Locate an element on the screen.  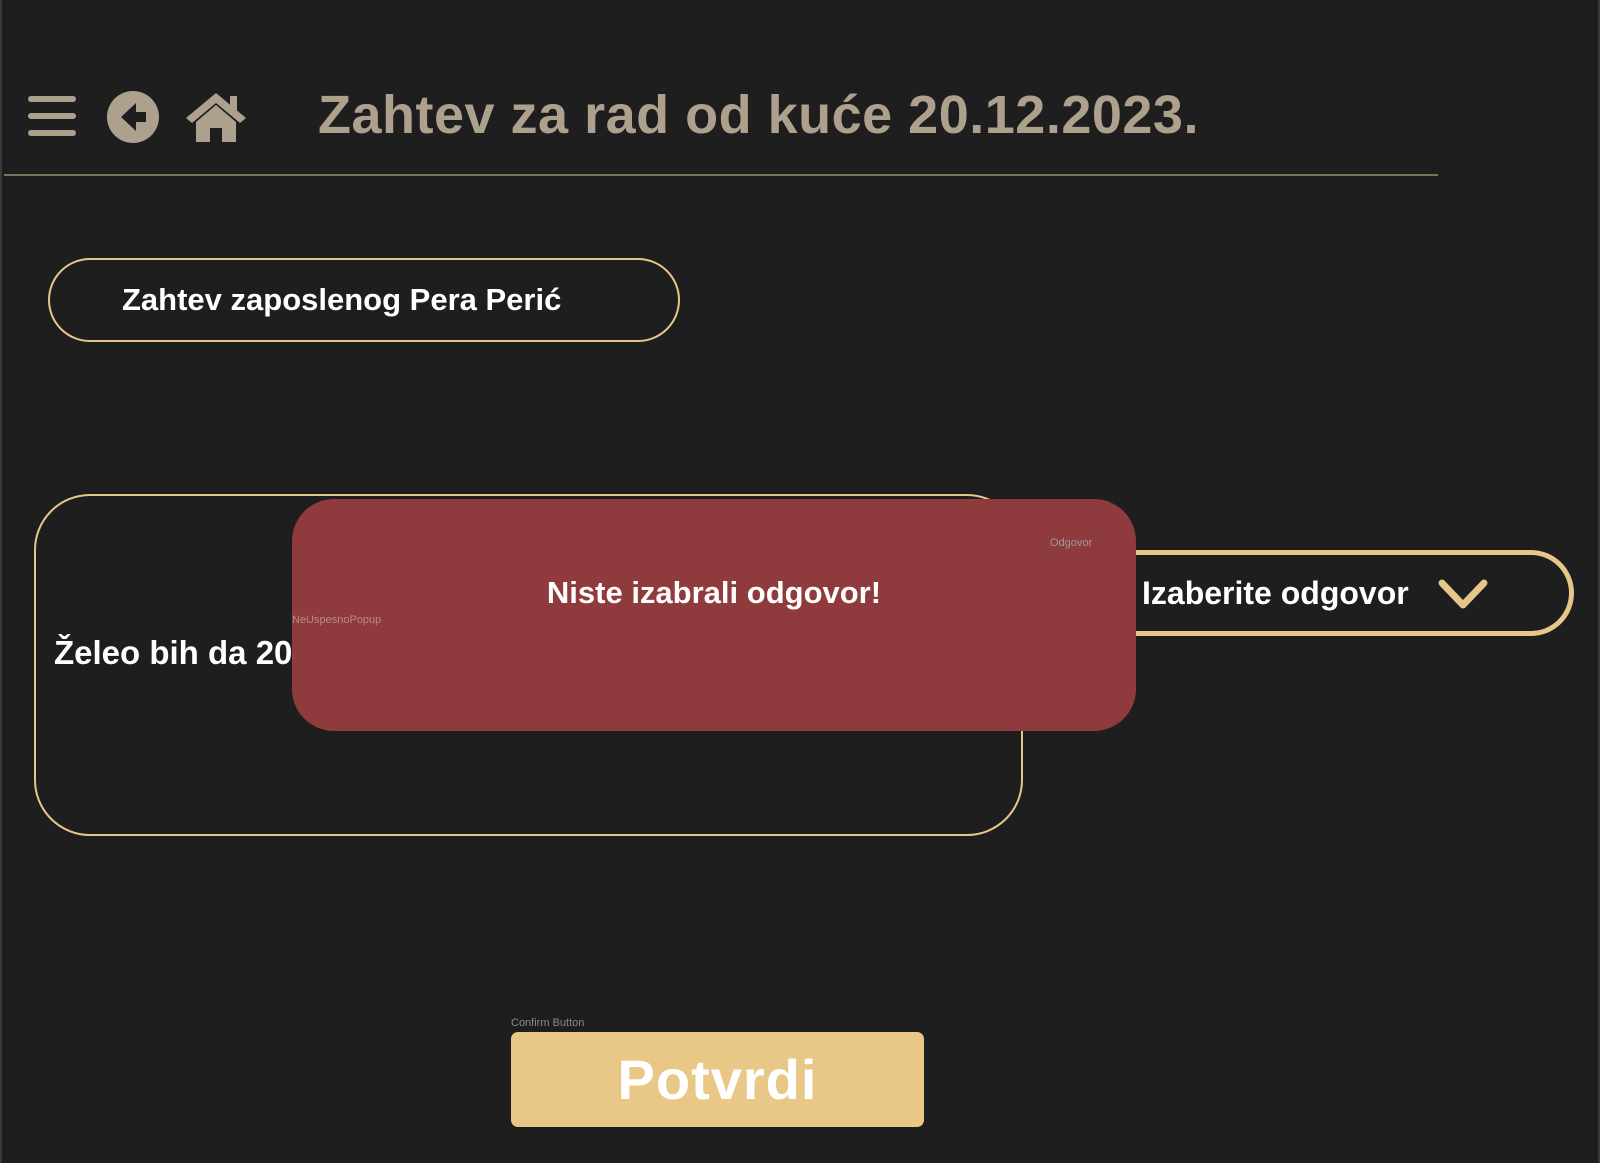
popup-layer-label: NeUspesnoPopup is located at coordinates (337, 620).